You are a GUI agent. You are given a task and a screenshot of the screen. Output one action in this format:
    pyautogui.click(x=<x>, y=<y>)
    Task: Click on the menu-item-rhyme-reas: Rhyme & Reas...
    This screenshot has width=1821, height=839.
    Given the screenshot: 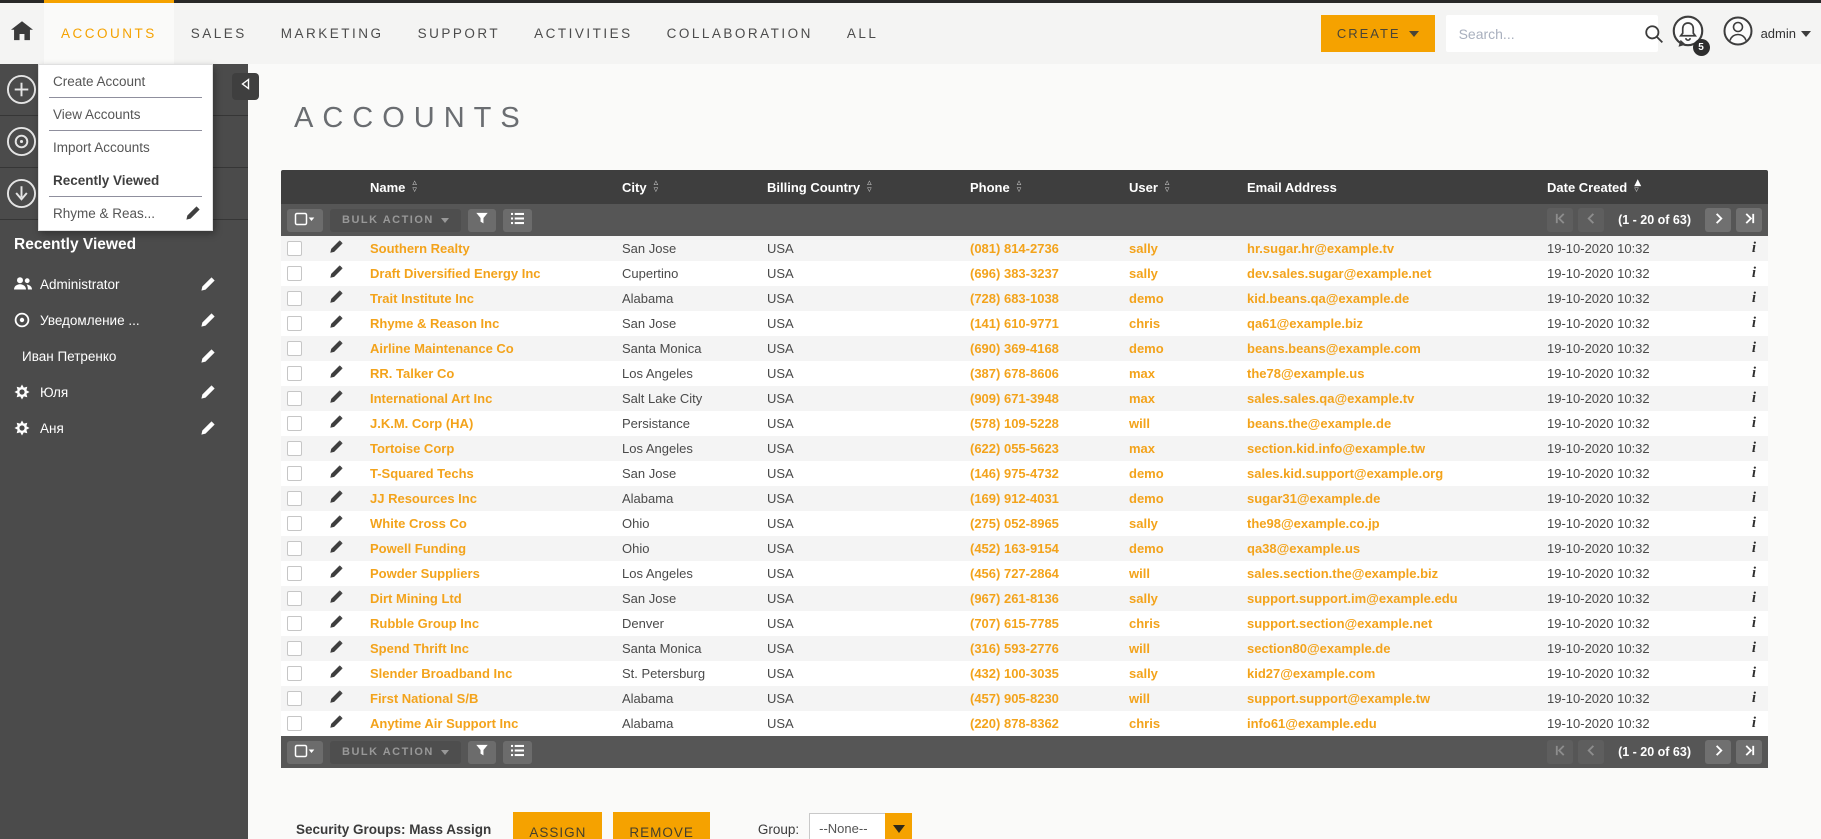 What is the action you would take?
    pyautogui.click(x=125, y=213)
    